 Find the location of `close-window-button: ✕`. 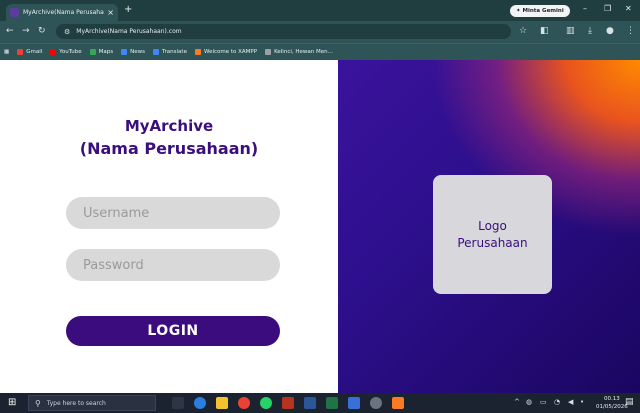

close-window-button: ✕ is located at coordinates (628, 8).